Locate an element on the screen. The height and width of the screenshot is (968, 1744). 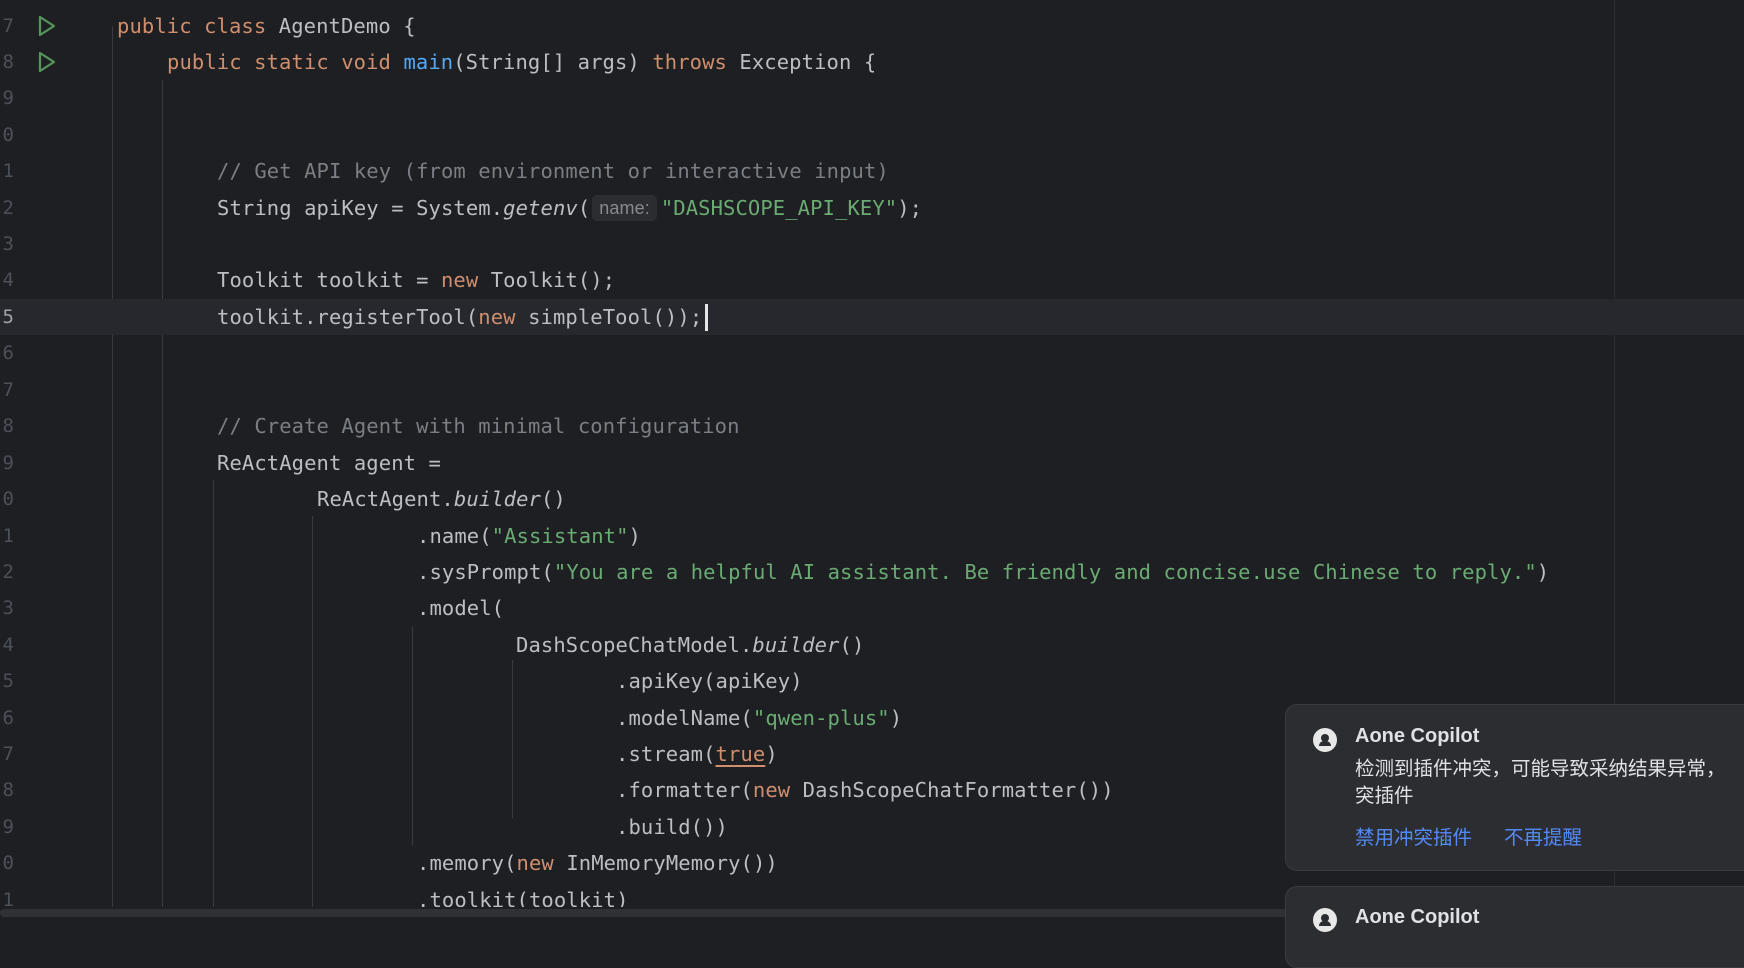
code-text: Toolkit toolkit = new Toolkit(); is located at coordinates (416, 280).